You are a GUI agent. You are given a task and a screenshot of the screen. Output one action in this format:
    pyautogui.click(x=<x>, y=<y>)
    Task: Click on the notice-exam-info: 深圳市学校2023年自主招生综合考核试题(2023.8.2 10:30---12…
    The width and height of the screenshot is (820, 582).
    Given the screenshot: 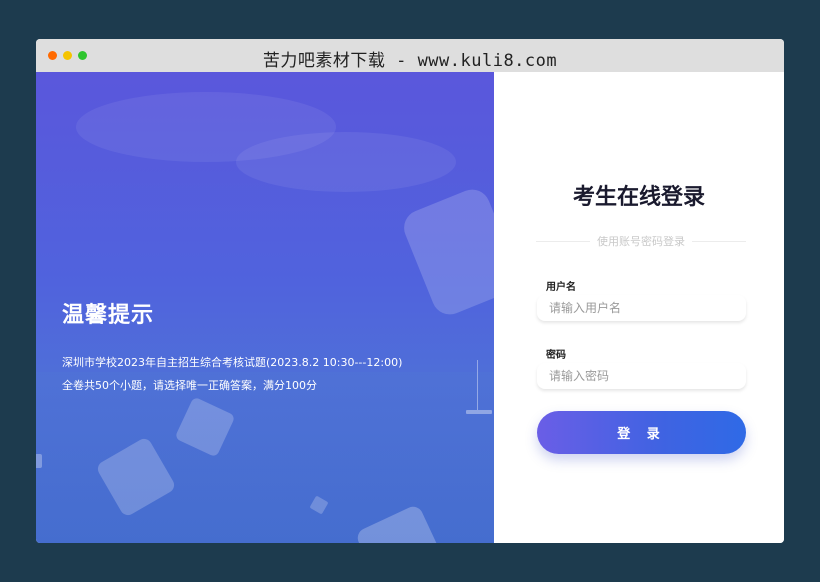 What is the action you would take?
    pyautogui.click(x=232, y=362)
    